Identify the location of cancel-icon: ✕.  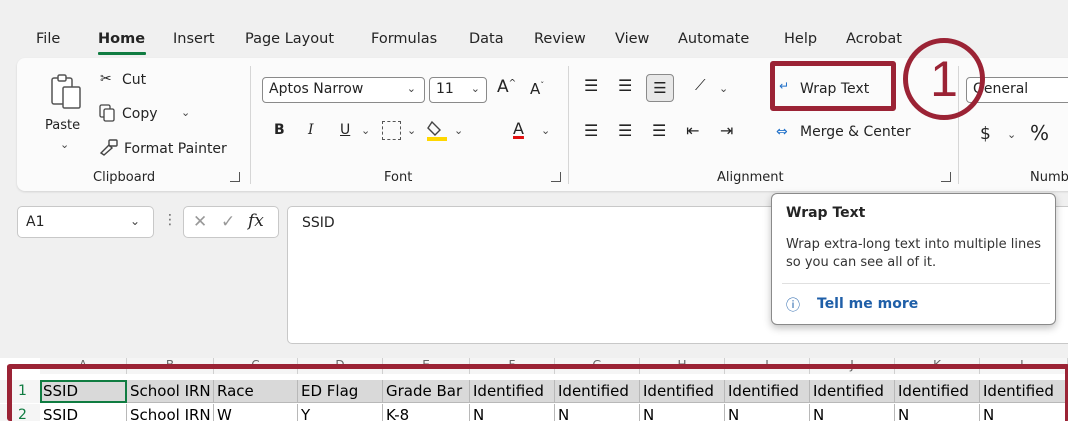
(200, 222).